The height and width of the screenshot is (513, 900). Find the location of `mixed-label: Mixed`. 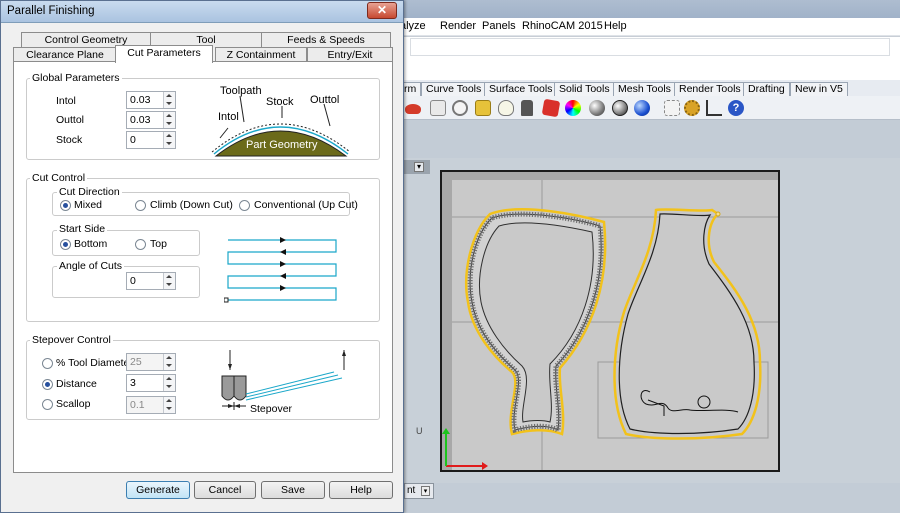

mixed-label: Mixed is located at coordinates (88, 205).